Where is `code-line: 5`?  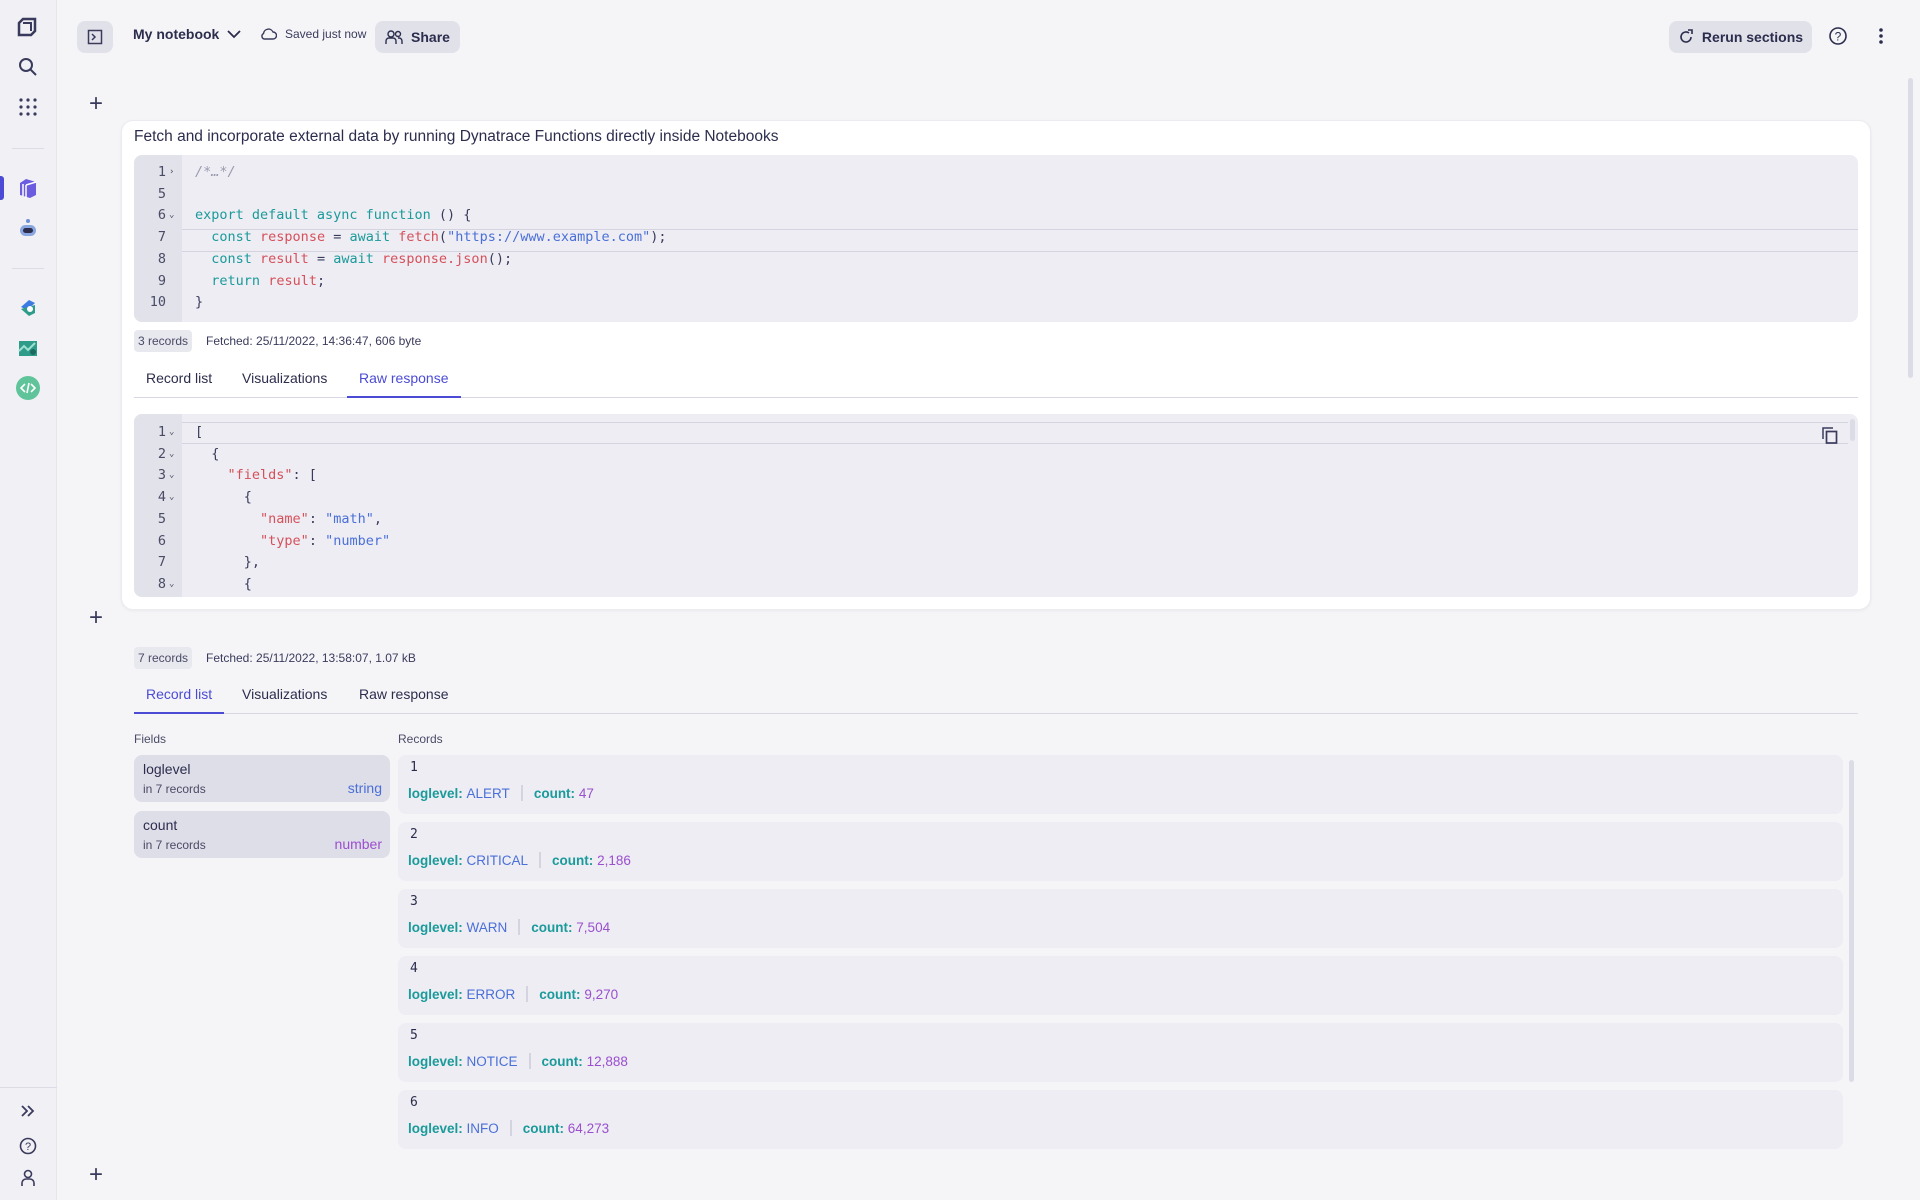 code-line: 5 is located at coordinates (996, 195).